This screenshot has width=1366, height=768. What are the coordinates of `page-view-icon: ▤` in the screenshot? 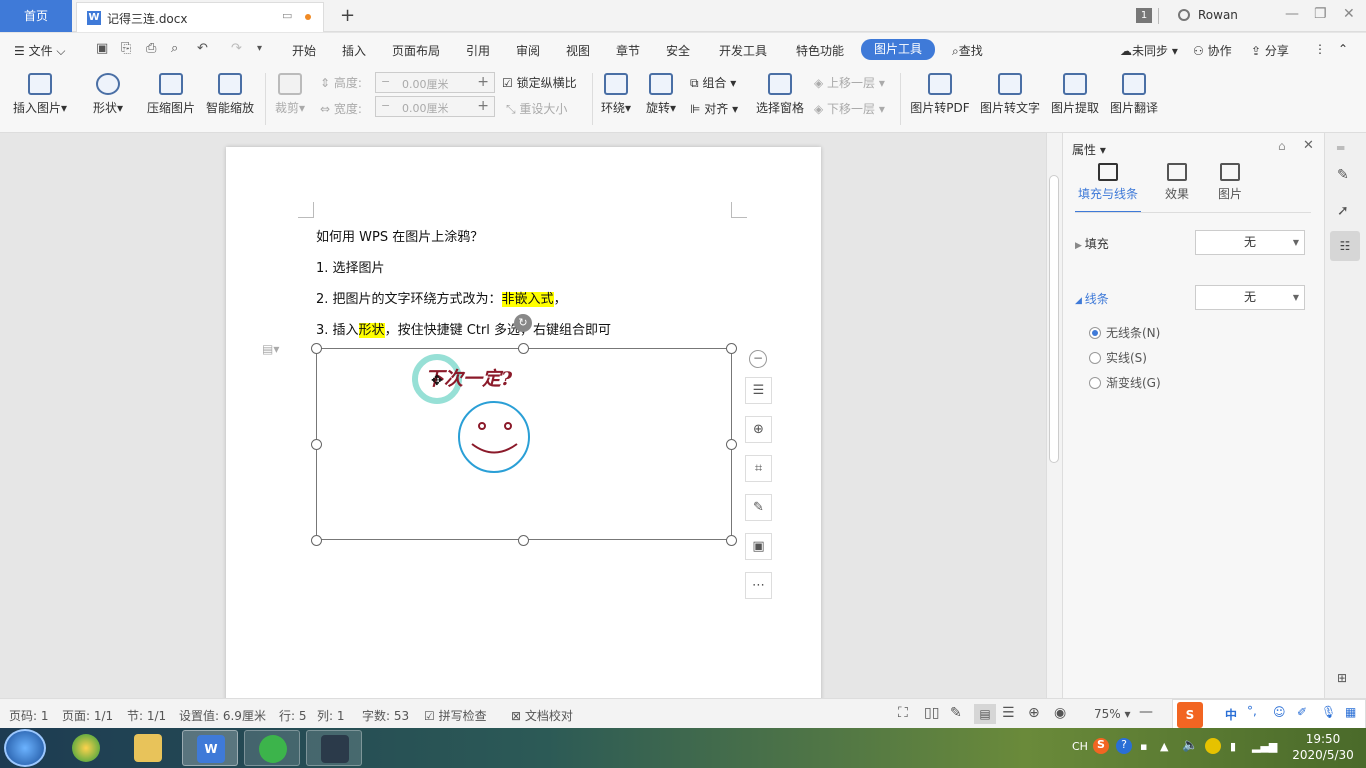 It's located at (985, 714).